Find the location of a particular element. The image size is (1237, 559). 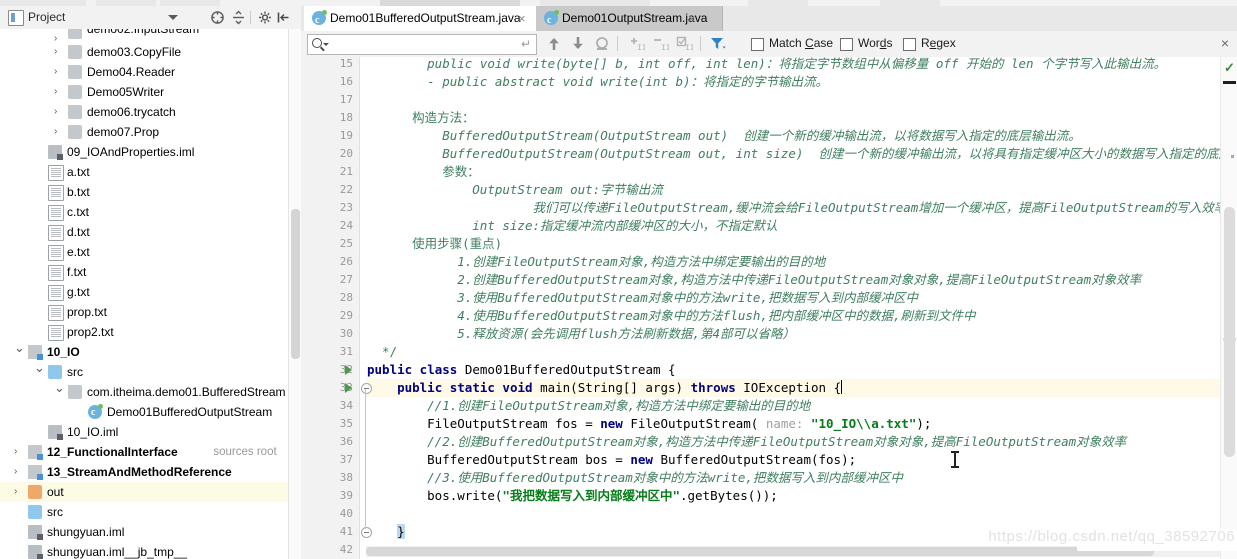

tree-item: Demo01BufferedOutputStream is located at coordinates (144, 412).